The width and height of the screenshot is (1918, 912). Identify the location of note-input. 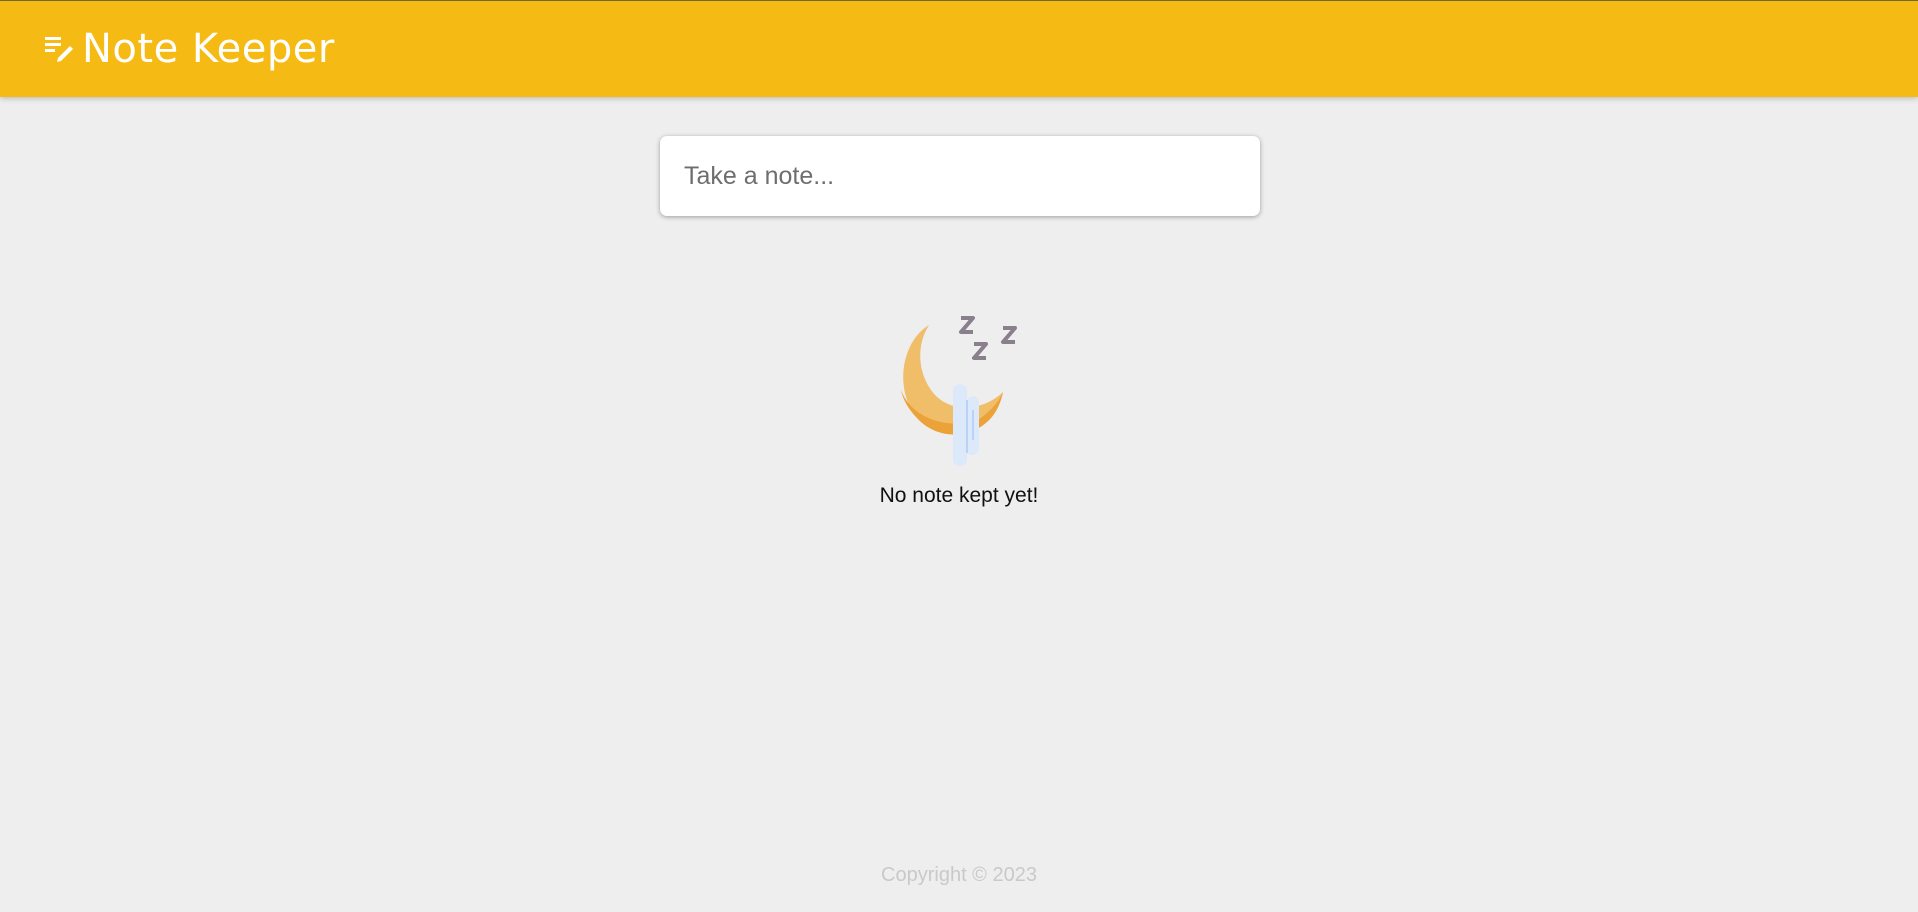
(960, 176).